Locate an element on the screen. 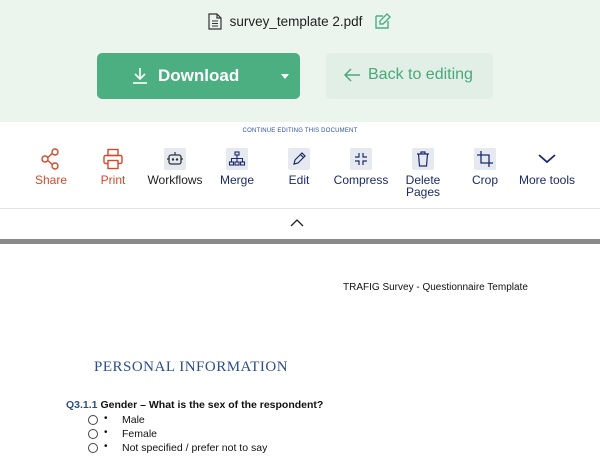  crop-label: Crop is located at coordinates (484, 180).